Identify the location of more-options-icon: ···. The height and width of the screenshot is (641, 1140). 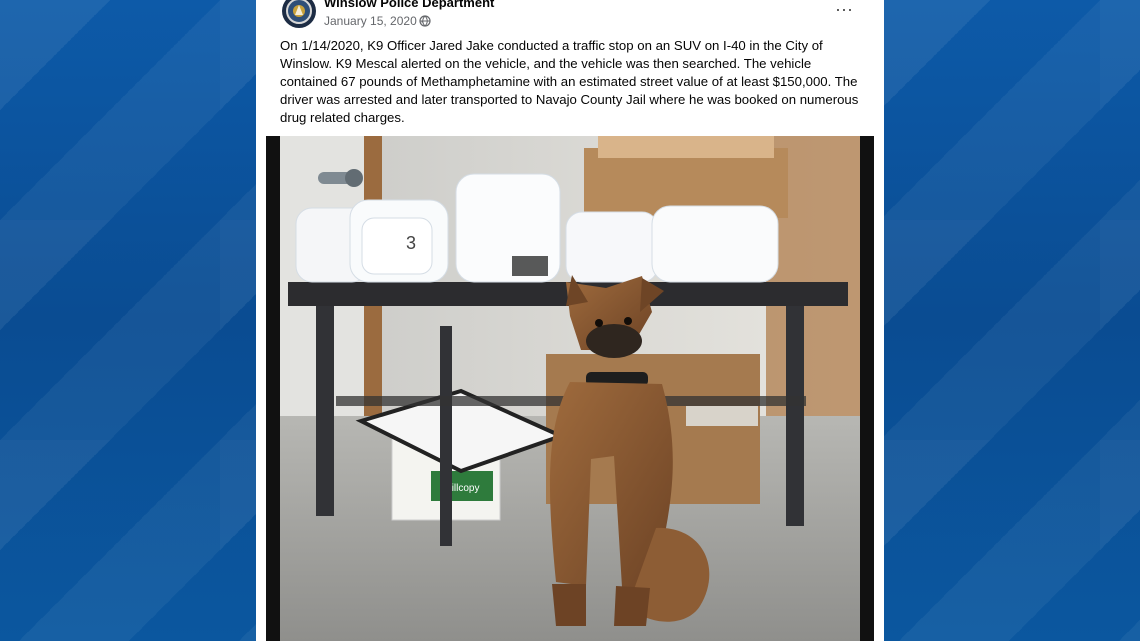
(844, 10).